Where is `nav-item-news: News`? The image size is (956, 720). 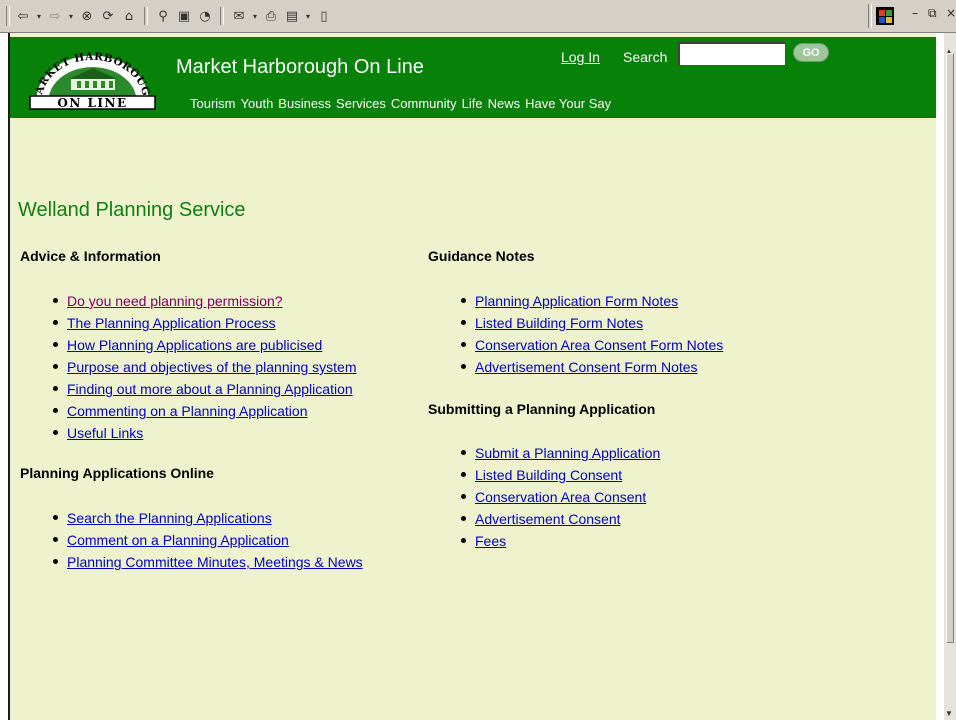
nav-item-news: News is located at coordinates (504, 103).